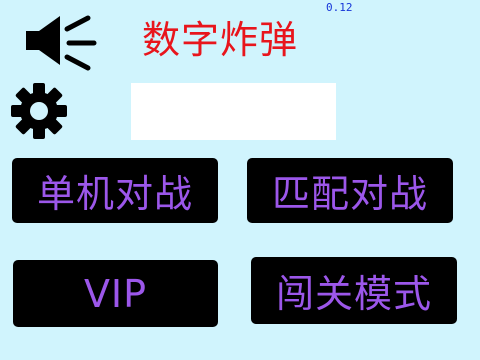 Image resolution: width=480 pixels, height=360 pixels. Describe the element at coordinates (339, 7) in the screenshot. I see `version-label: 0.12` at that location.